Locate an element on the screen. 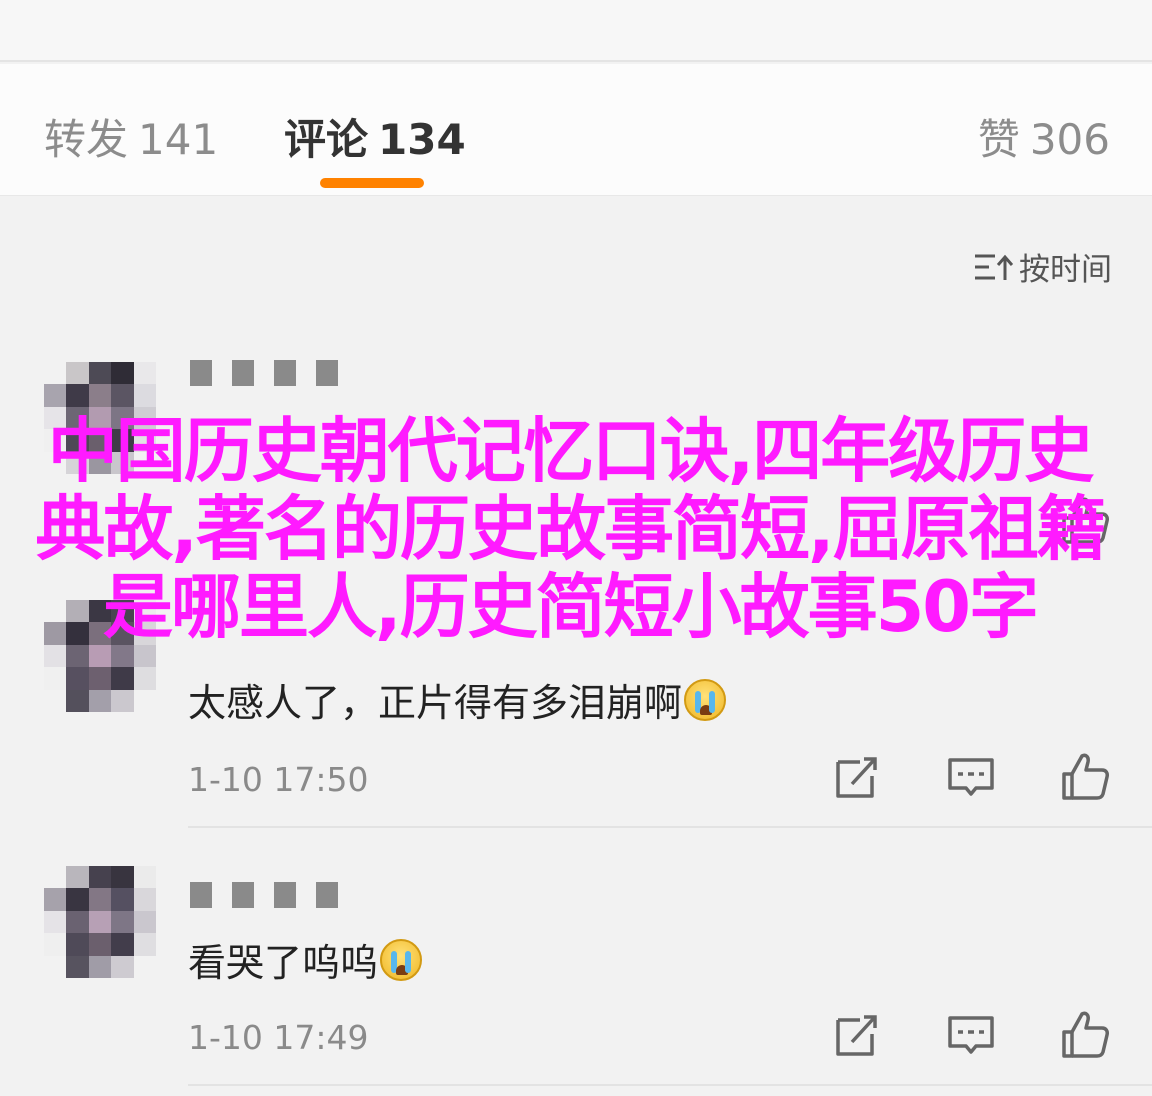 The height and width of the screenshot is (1096, 1152). comment-body: 太感人了，正片得有多泪崩啊 is located at coordinates (435, 703).